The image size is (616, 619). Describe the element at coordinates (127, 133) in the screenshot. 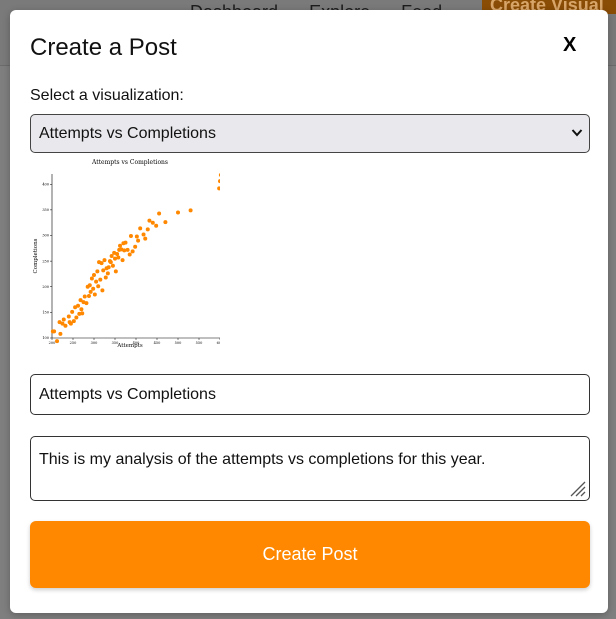

I see `visualization-select-value: Attempts vs Completions` at that location.